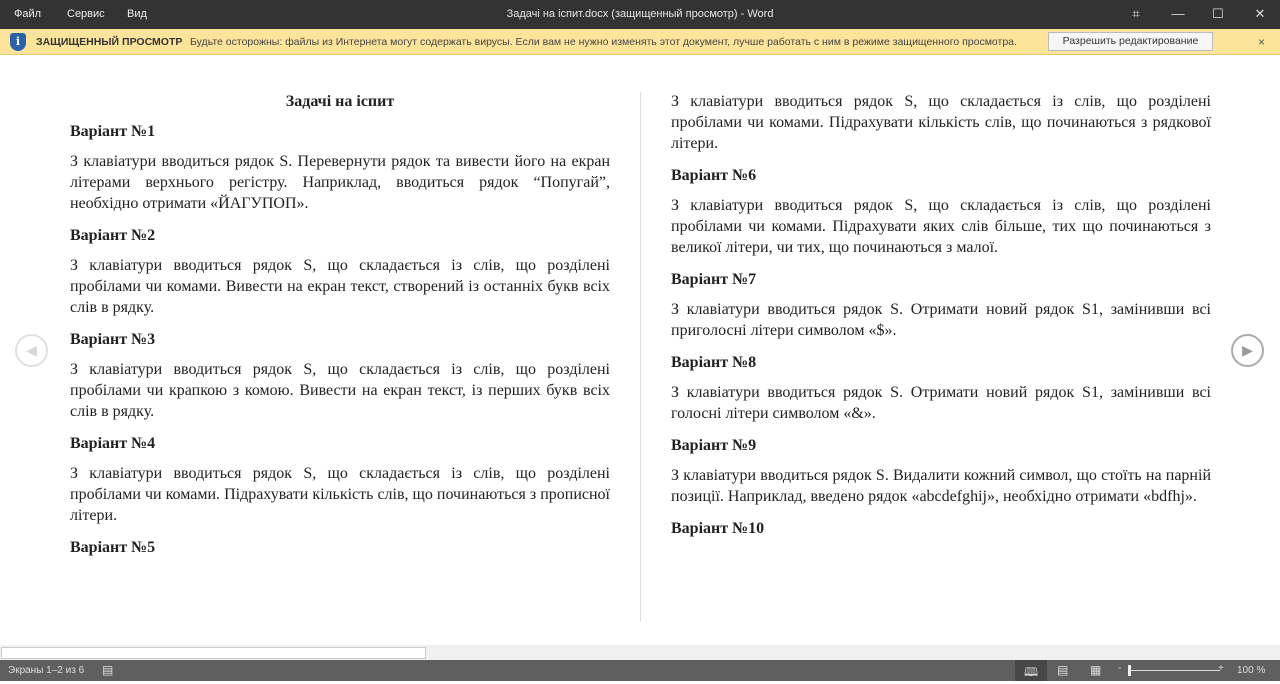  I want to click on status-bar: Экраны 1–2 из 6 ▤ 🕮 ▤ ▦ - + 100 %, so click(640, 670).